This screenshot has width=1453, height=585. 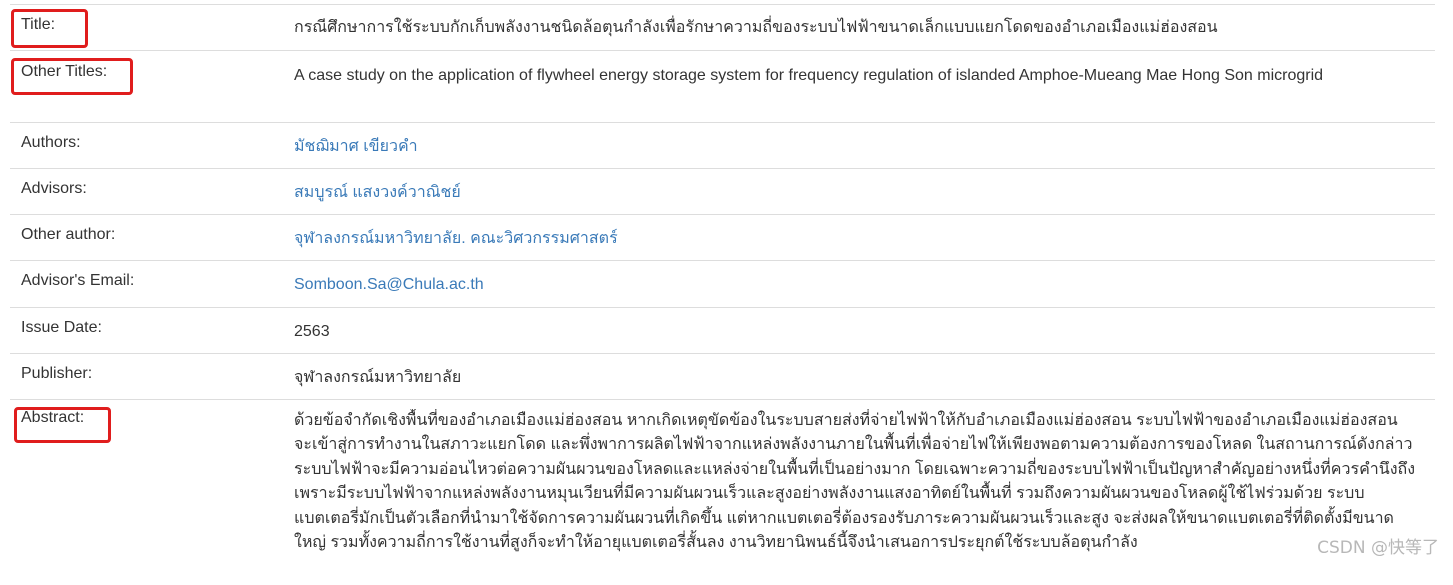 What do you see at coordinates (356, 146) in the screenshot?
I see `author-link: มัชฌิมาศ เขียวคำ` at bounding box center [356, 146].